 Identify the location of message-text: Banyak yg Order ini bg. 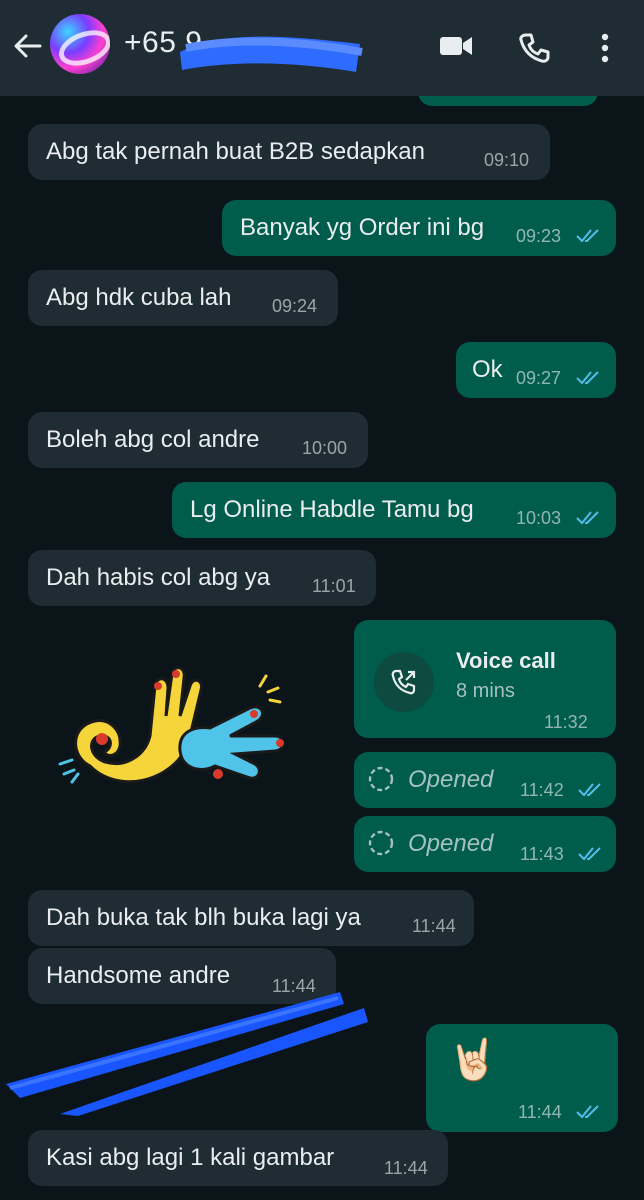
(362, 227).